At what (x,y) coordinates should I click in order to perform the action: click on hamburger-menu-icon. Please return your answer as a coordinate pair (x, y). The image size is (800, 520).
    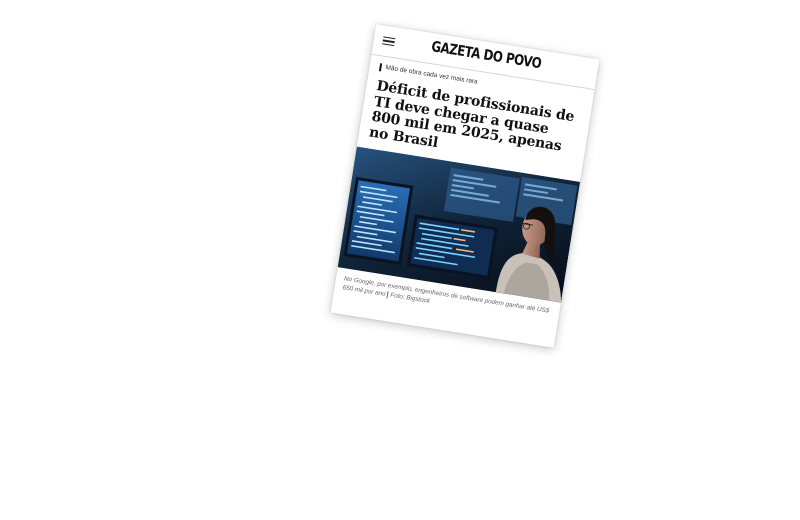
    Looking at the image, I should click on (389, 41).